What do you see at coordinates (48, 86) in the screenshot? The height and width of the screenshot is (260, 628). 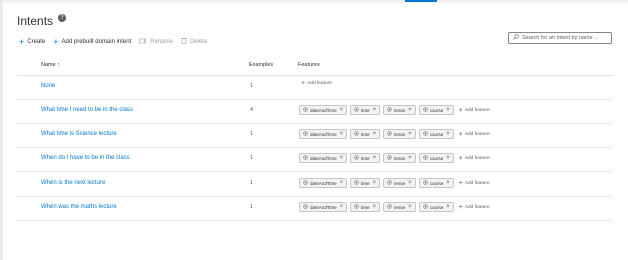 I see `intent-name-link: None` at bounding box center [48, 86].